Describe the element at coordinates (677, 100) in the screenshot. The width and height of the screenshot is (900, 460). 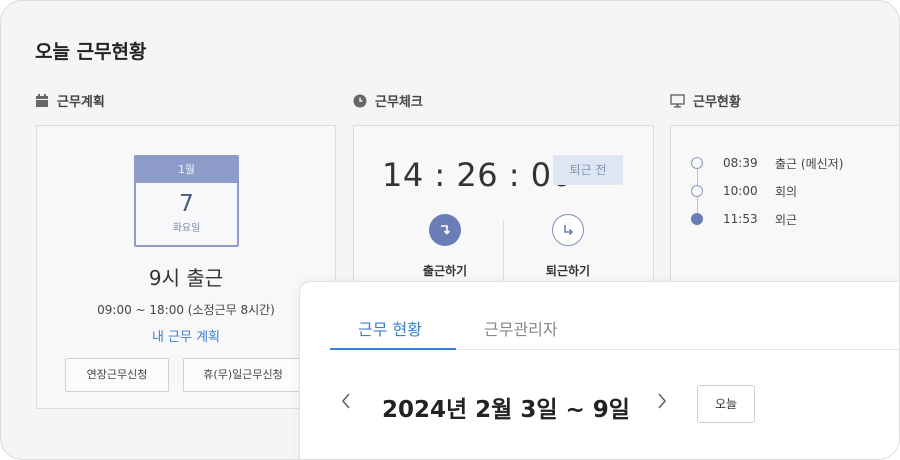
I see `monitor-icon` at that location.